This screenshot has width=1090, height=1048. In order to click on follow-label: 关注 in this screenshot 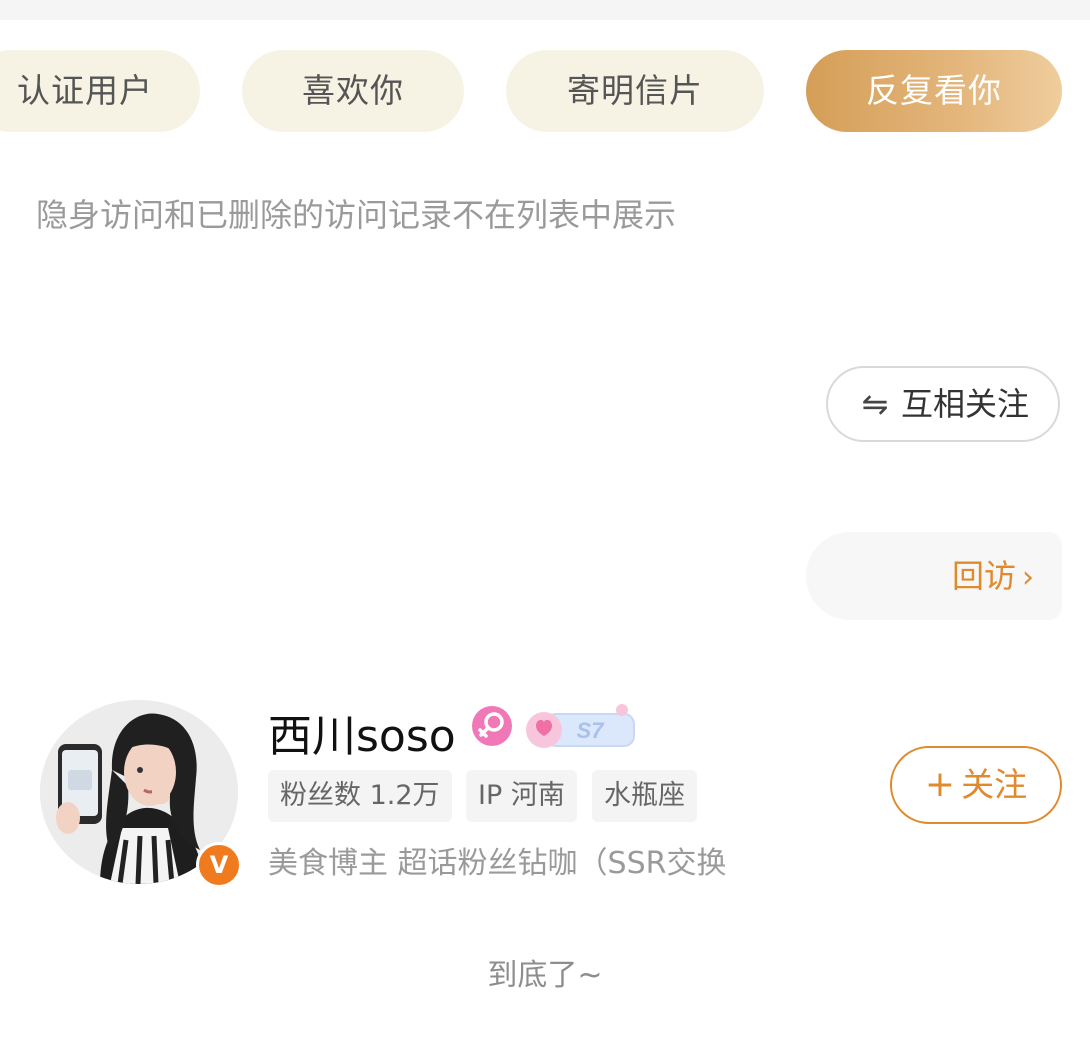, I will do `click(994, 784)`.